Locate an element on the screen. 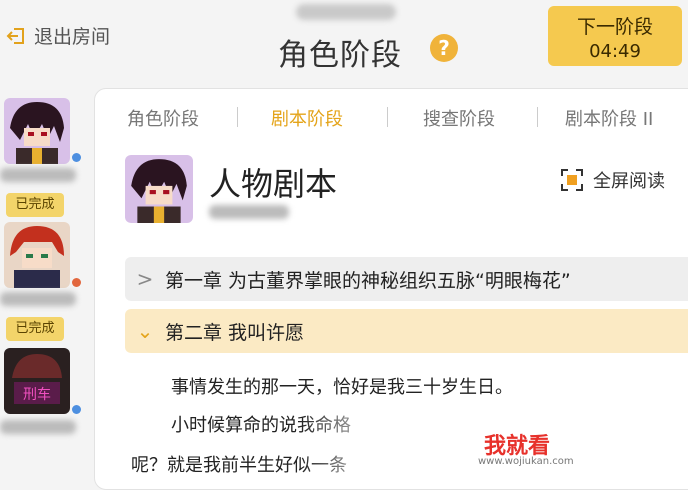 The height and width of the screenshot is (490, 688). exit-room-label: 退出房间 is located at coordinates (72, 37).